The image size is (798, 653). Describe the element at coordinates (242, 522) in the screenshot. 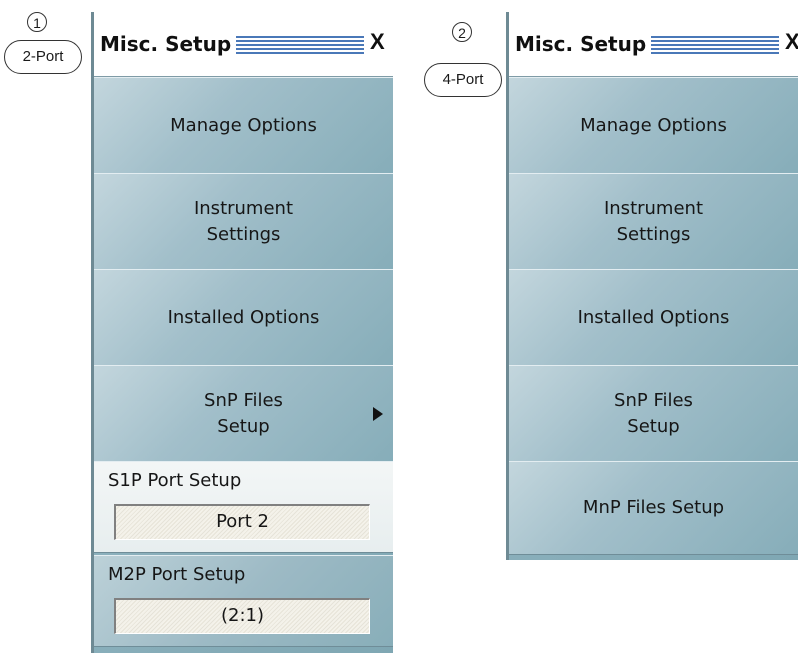

I see `s1p-port-setup-field: Port 2` at that location.